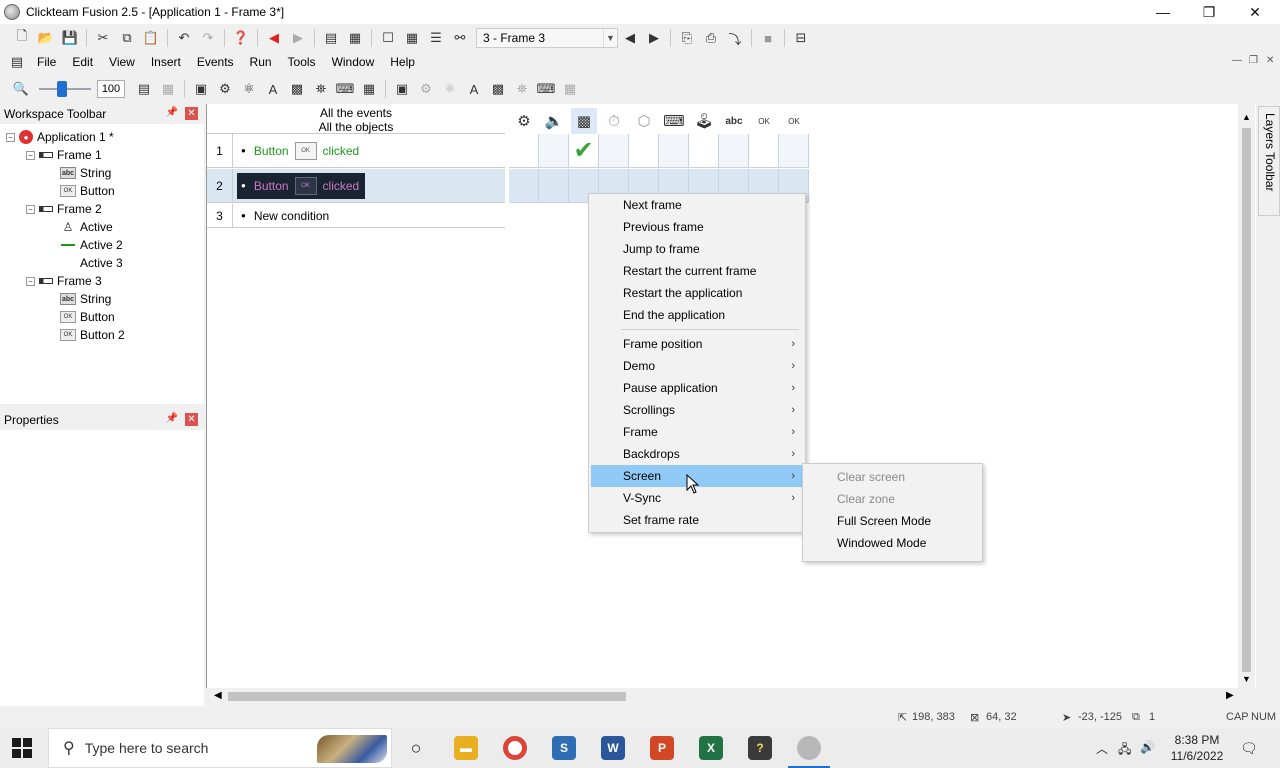 The width and height of the screenshot is (1280, 768). I want to click on event-row-selected: 2 ● Button OK clicked, so click(356, 186).